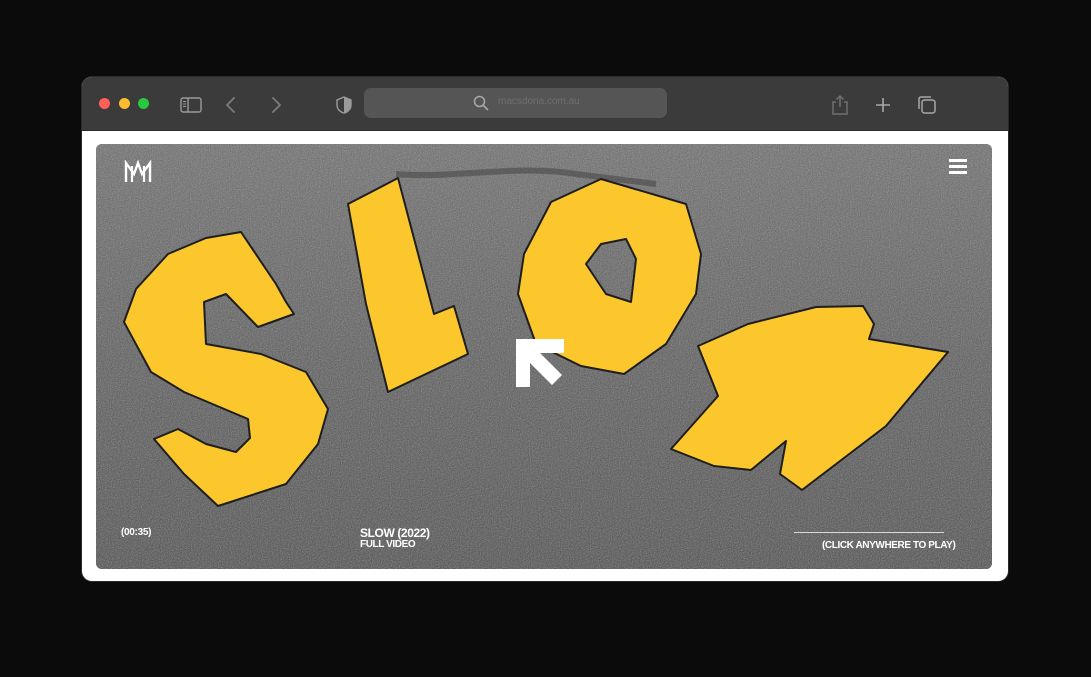 This screenshot has height=677, width=1091. What do you see at coordinates (481, 103) in the screenshot?
I see `search-icon` at bounding box center [481, 103].